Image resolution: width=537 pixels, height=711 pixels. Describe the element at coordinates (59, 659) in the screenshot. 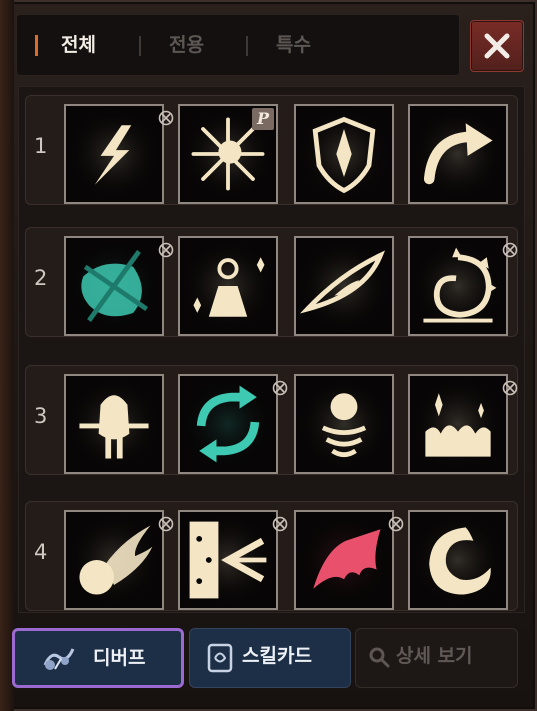

I see `debuff-icon` at that location.